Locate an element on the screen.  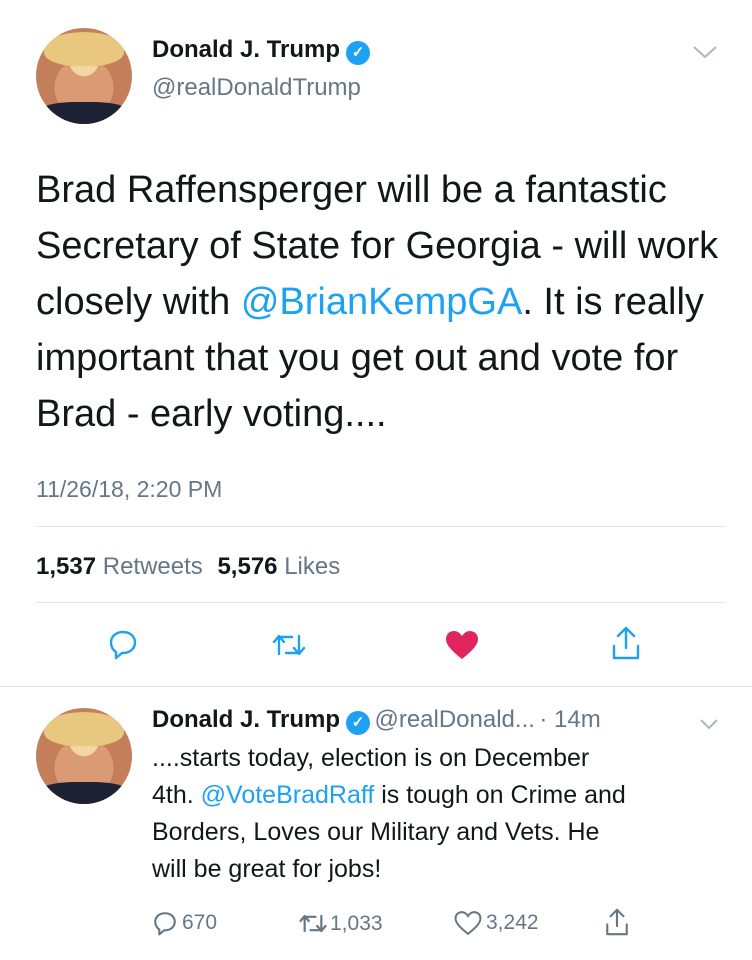
engagement-stats: 1,537 Retweets 5,576 Likes is located at coordinates (188, 567).